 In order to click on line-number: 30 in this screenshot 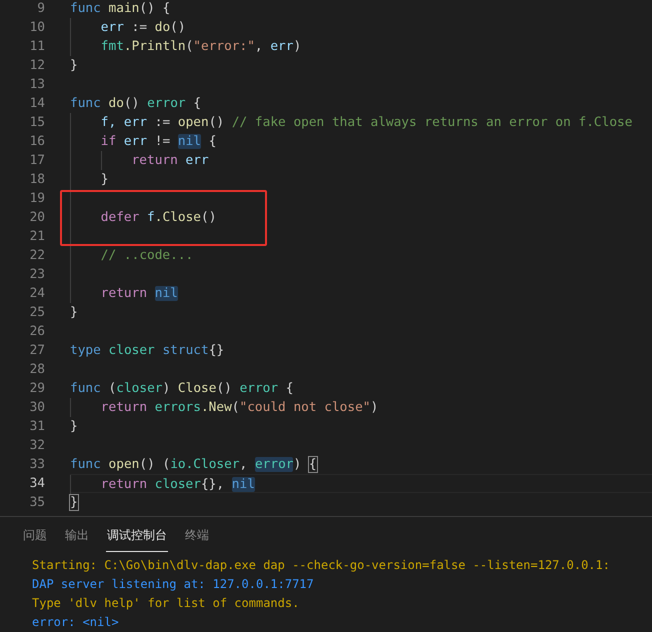, I will do `click(36, 408)`.